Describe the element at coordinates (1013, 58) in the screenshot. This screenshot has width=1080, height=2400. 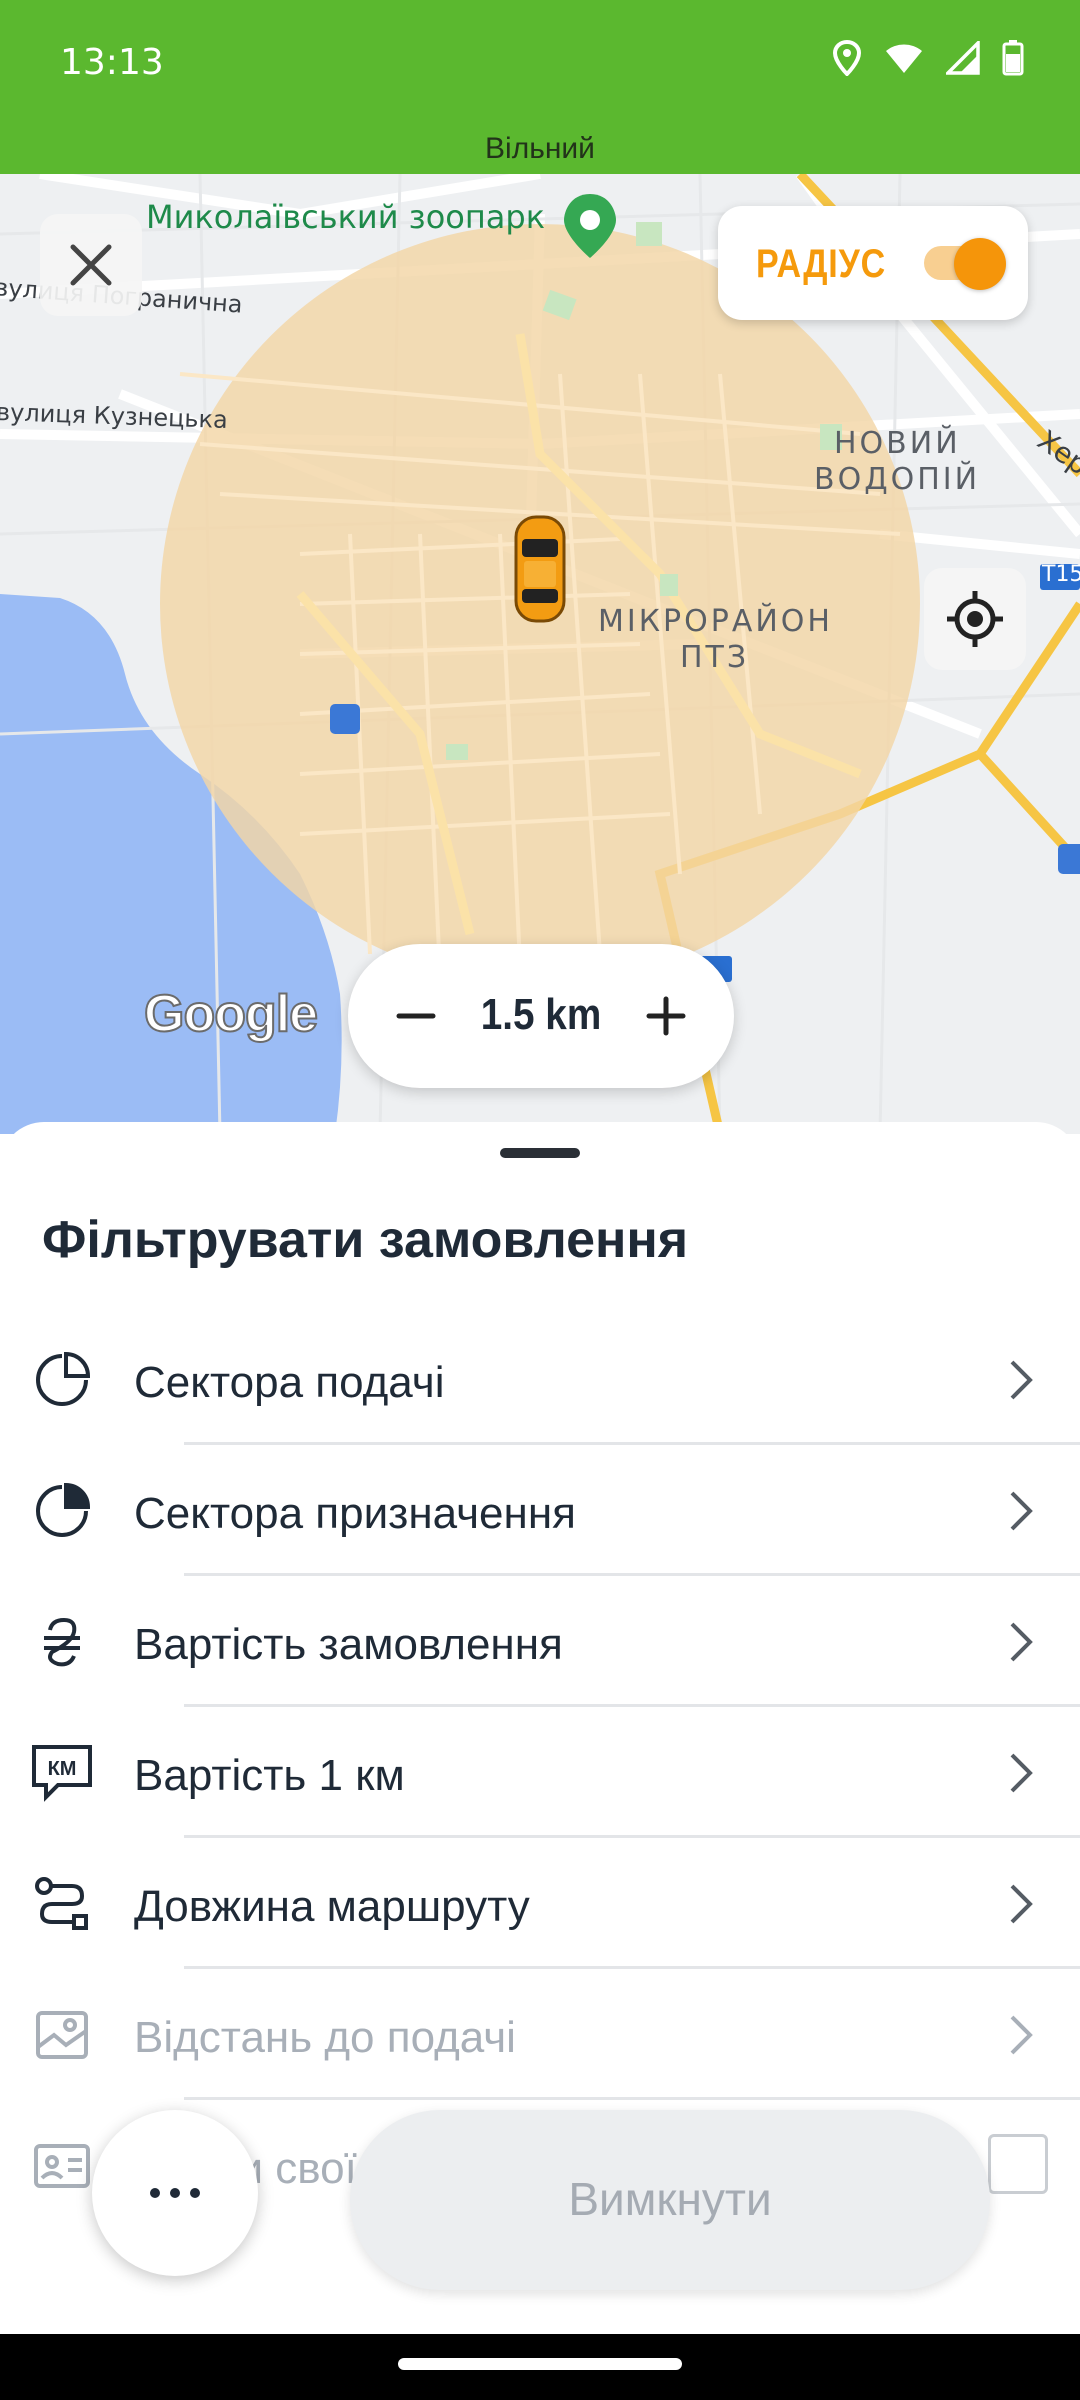
I see `battery-icon` at that location.